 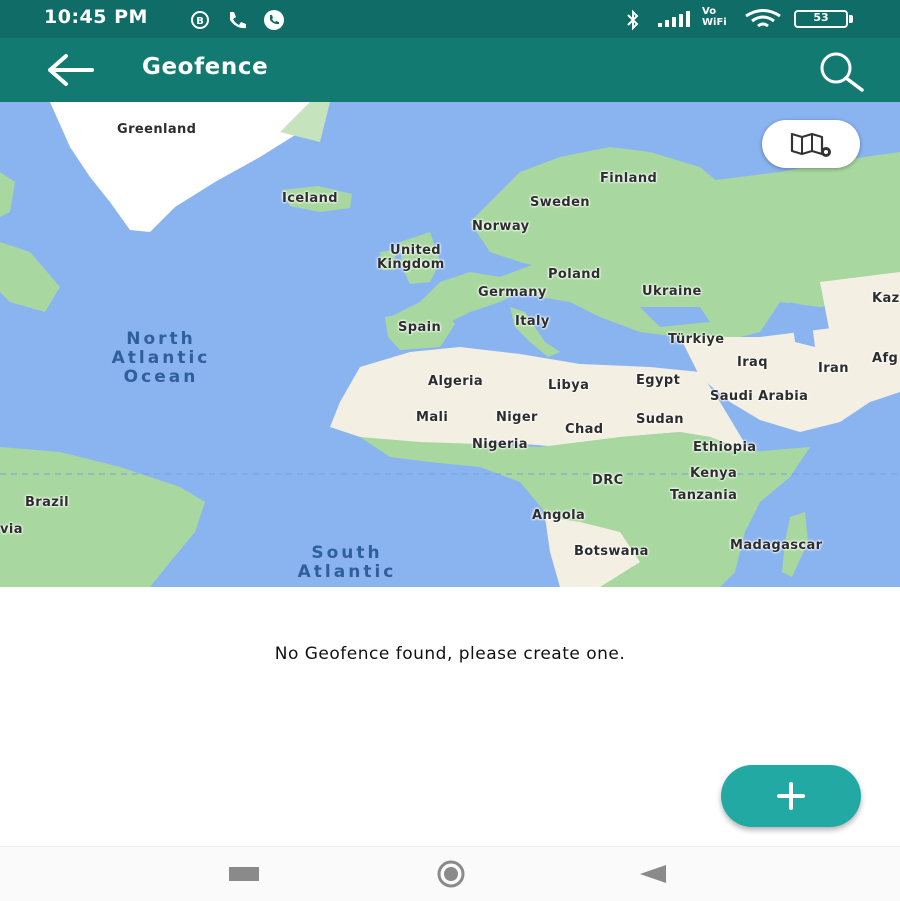 What do you see at coordinates (274, 20) in the screenshot?
I see `whatsapp-icon` at bounding box center [274, 20].